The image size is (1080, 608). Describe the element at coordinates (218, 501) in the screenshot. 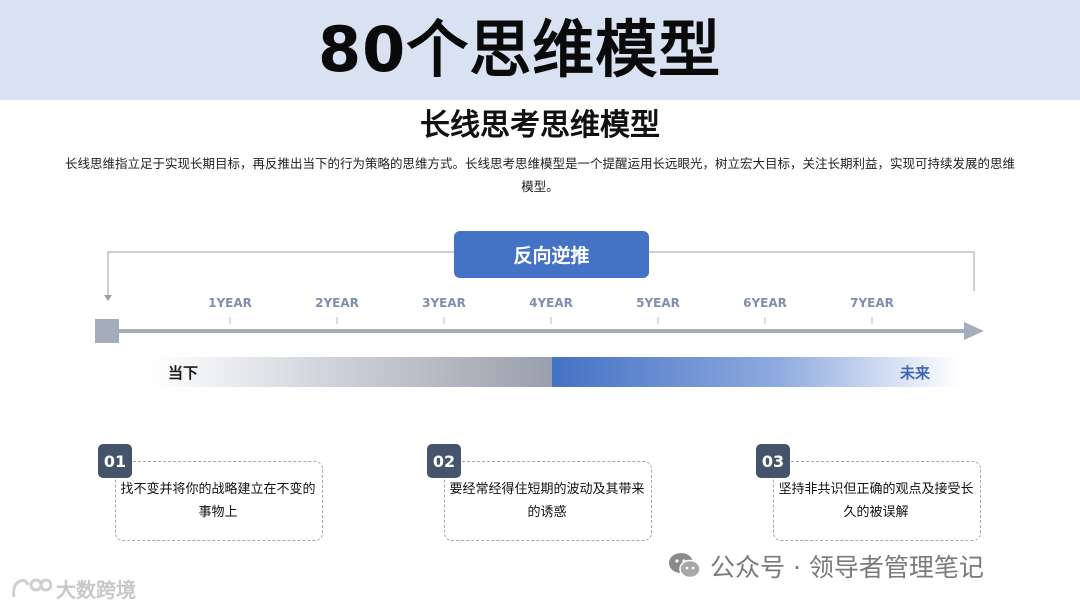

I see `principle-text-1: 找不变并将你的战略建立在不变的事物上` at that location.